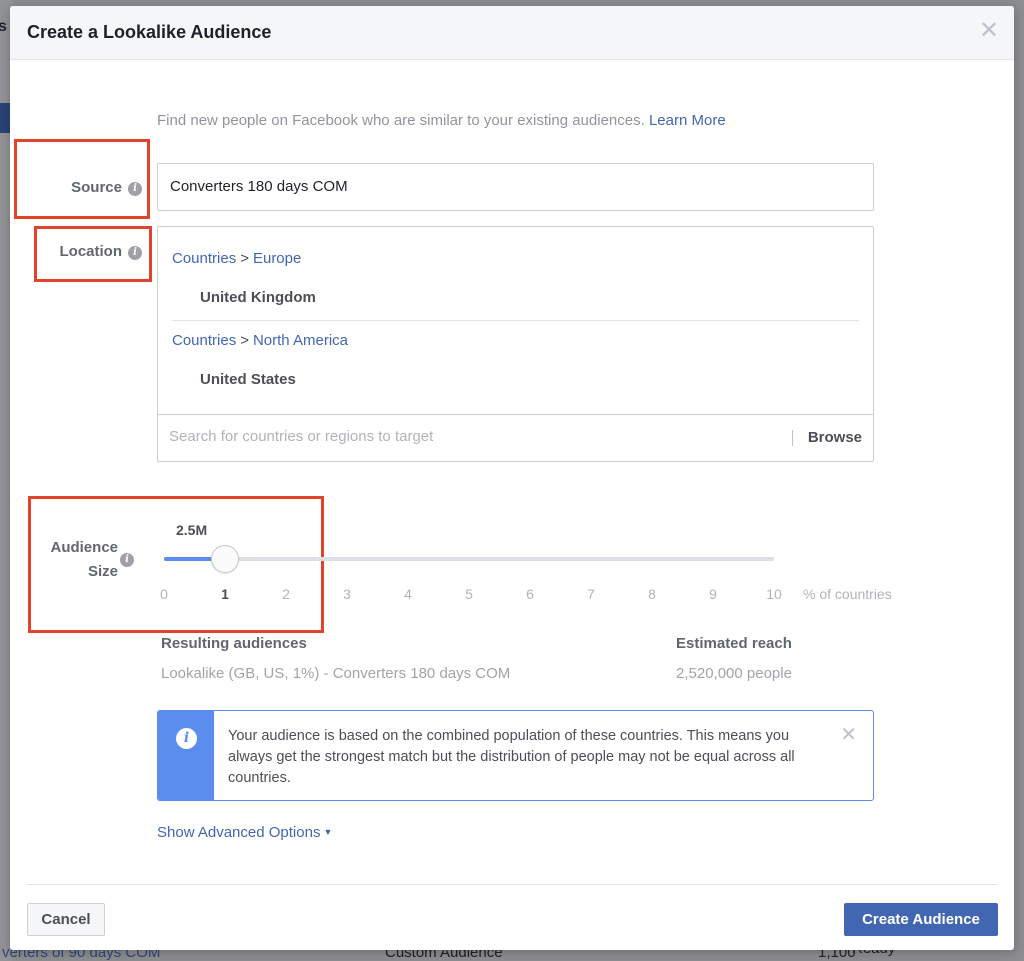 Image resolution: width=1024 pixels, height=961 pixels. Describe the element at coordinates (277, 258) in the screenshot. I see `breadcrumb-europe: Europe` at that location.